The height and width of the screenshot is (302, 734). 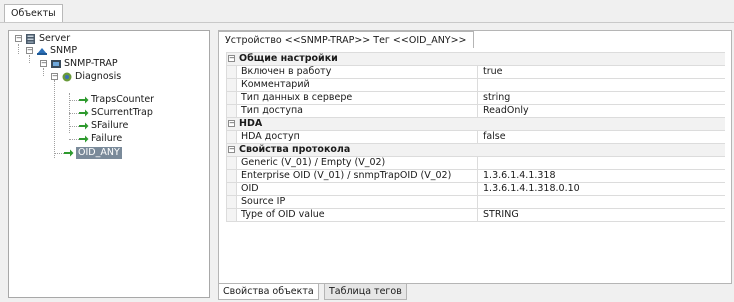 I want to click on tree-node-snmp: − SNMP, so click(x=111, y=51).